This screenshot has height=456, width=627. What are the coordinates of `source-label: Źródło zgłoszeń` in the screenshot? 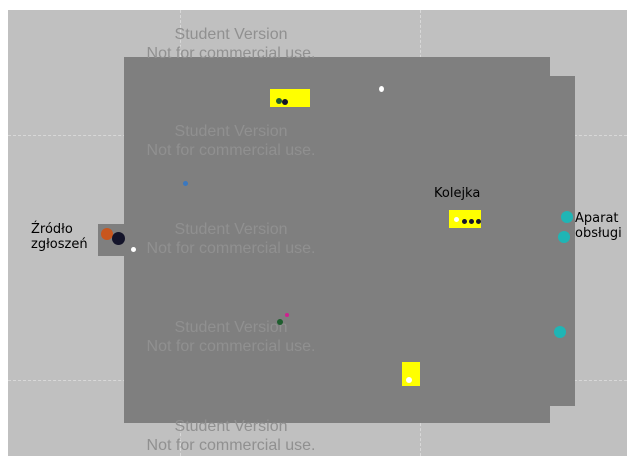 It's located at (59, 237).